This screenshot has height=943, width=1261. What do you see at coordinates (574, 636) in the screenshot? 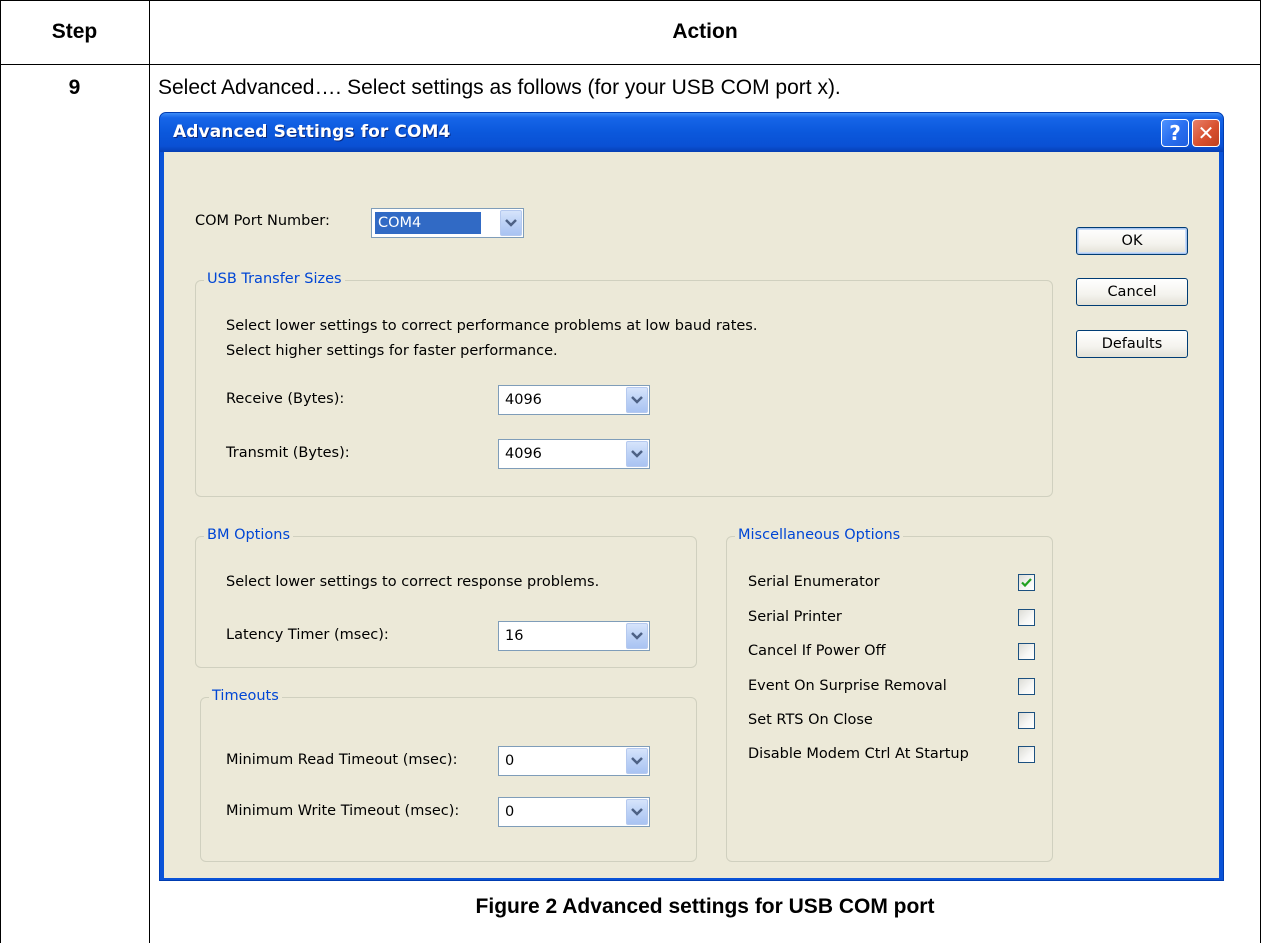
I see `latency-select: 16` at bounding box center [574, 636].